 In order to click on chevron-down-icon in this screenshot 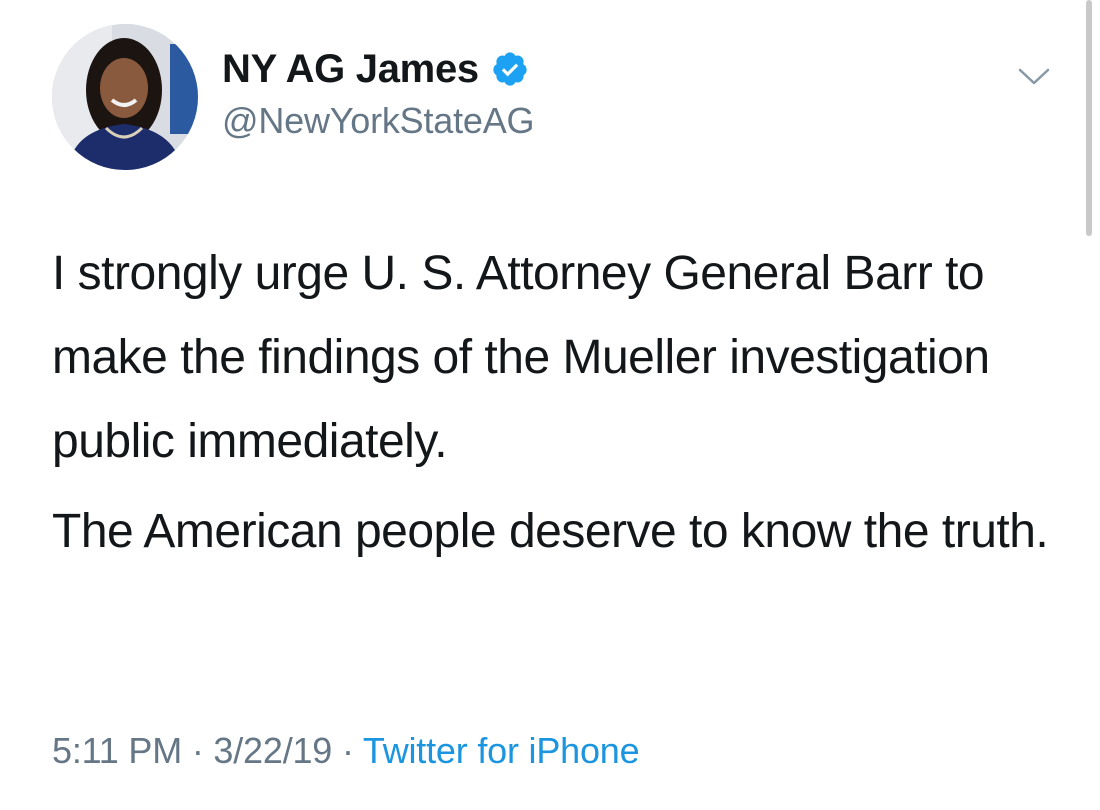, I will do `click(1034, 76)`.